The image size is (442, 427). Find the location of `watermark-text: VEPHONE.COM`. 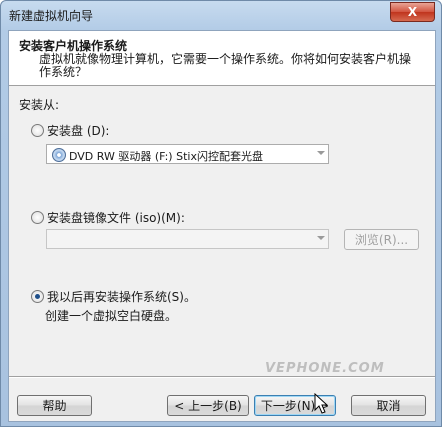

watermark-text: VEPHONE.COM is located at coordinates (325, 368).